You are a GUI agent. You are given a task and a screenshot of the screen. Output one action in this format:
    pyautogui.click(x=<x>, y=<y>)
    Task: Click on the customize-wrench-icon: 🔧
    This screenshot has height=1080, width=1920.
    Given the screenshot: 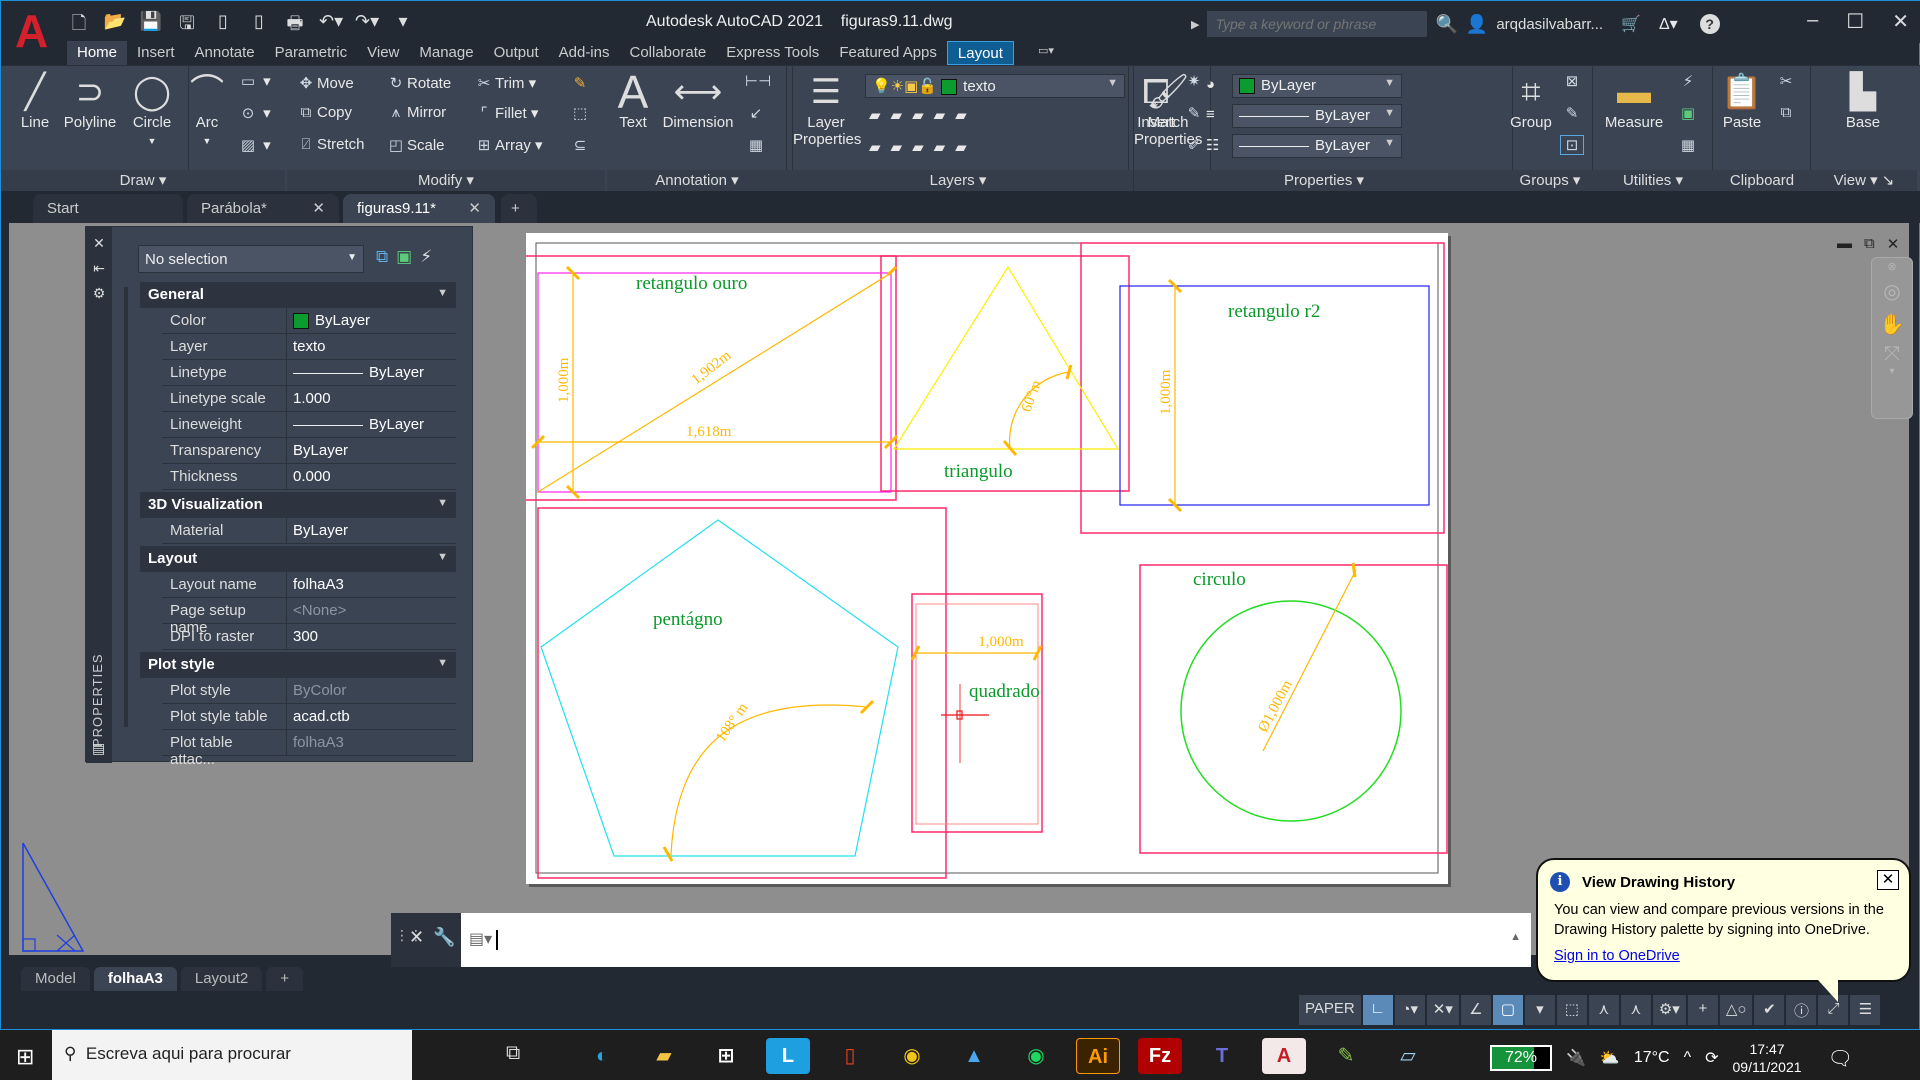 What is the action you would take?
    pyautogui.click(x=444, y=937)
    